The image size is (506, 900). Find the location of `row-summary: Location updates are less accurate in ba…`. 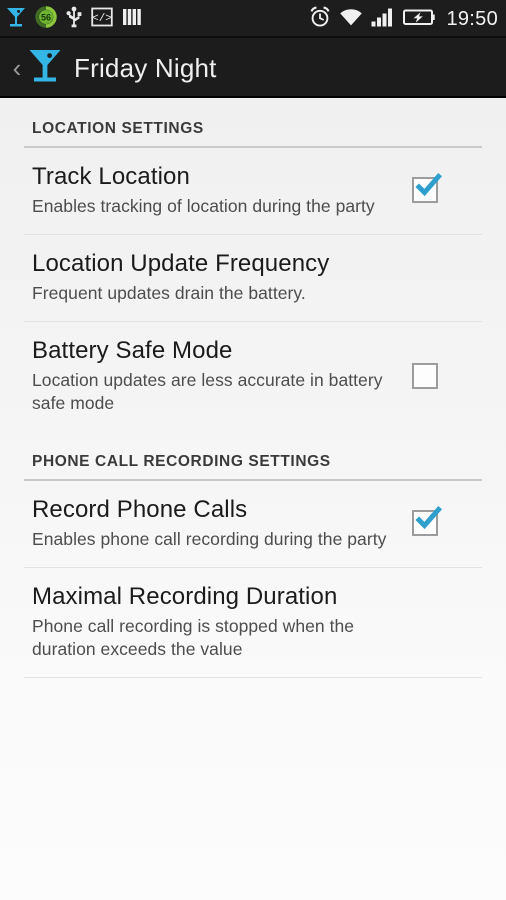

row-summary: Location updates are less accurate in ba… is located at coordinates (207, 391).